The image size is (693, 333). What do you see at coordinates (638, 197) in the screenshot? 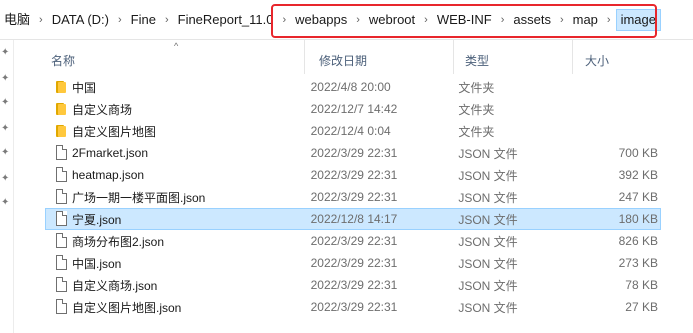
I see `file-size: 247 KB` at bounding box center [638, 197].